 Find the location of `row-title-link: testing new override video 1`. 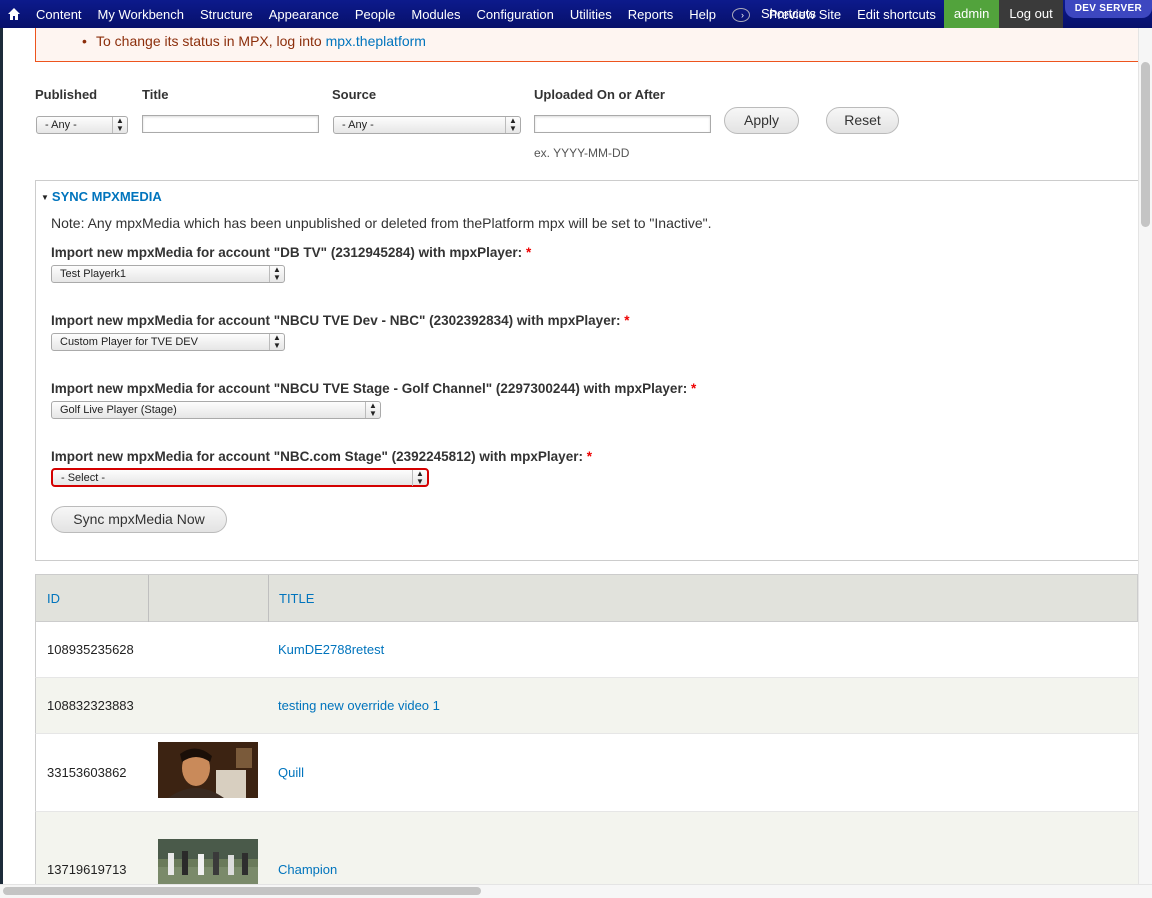

row-title-link: testing new override video 1 is located at coordinates (359, 705).